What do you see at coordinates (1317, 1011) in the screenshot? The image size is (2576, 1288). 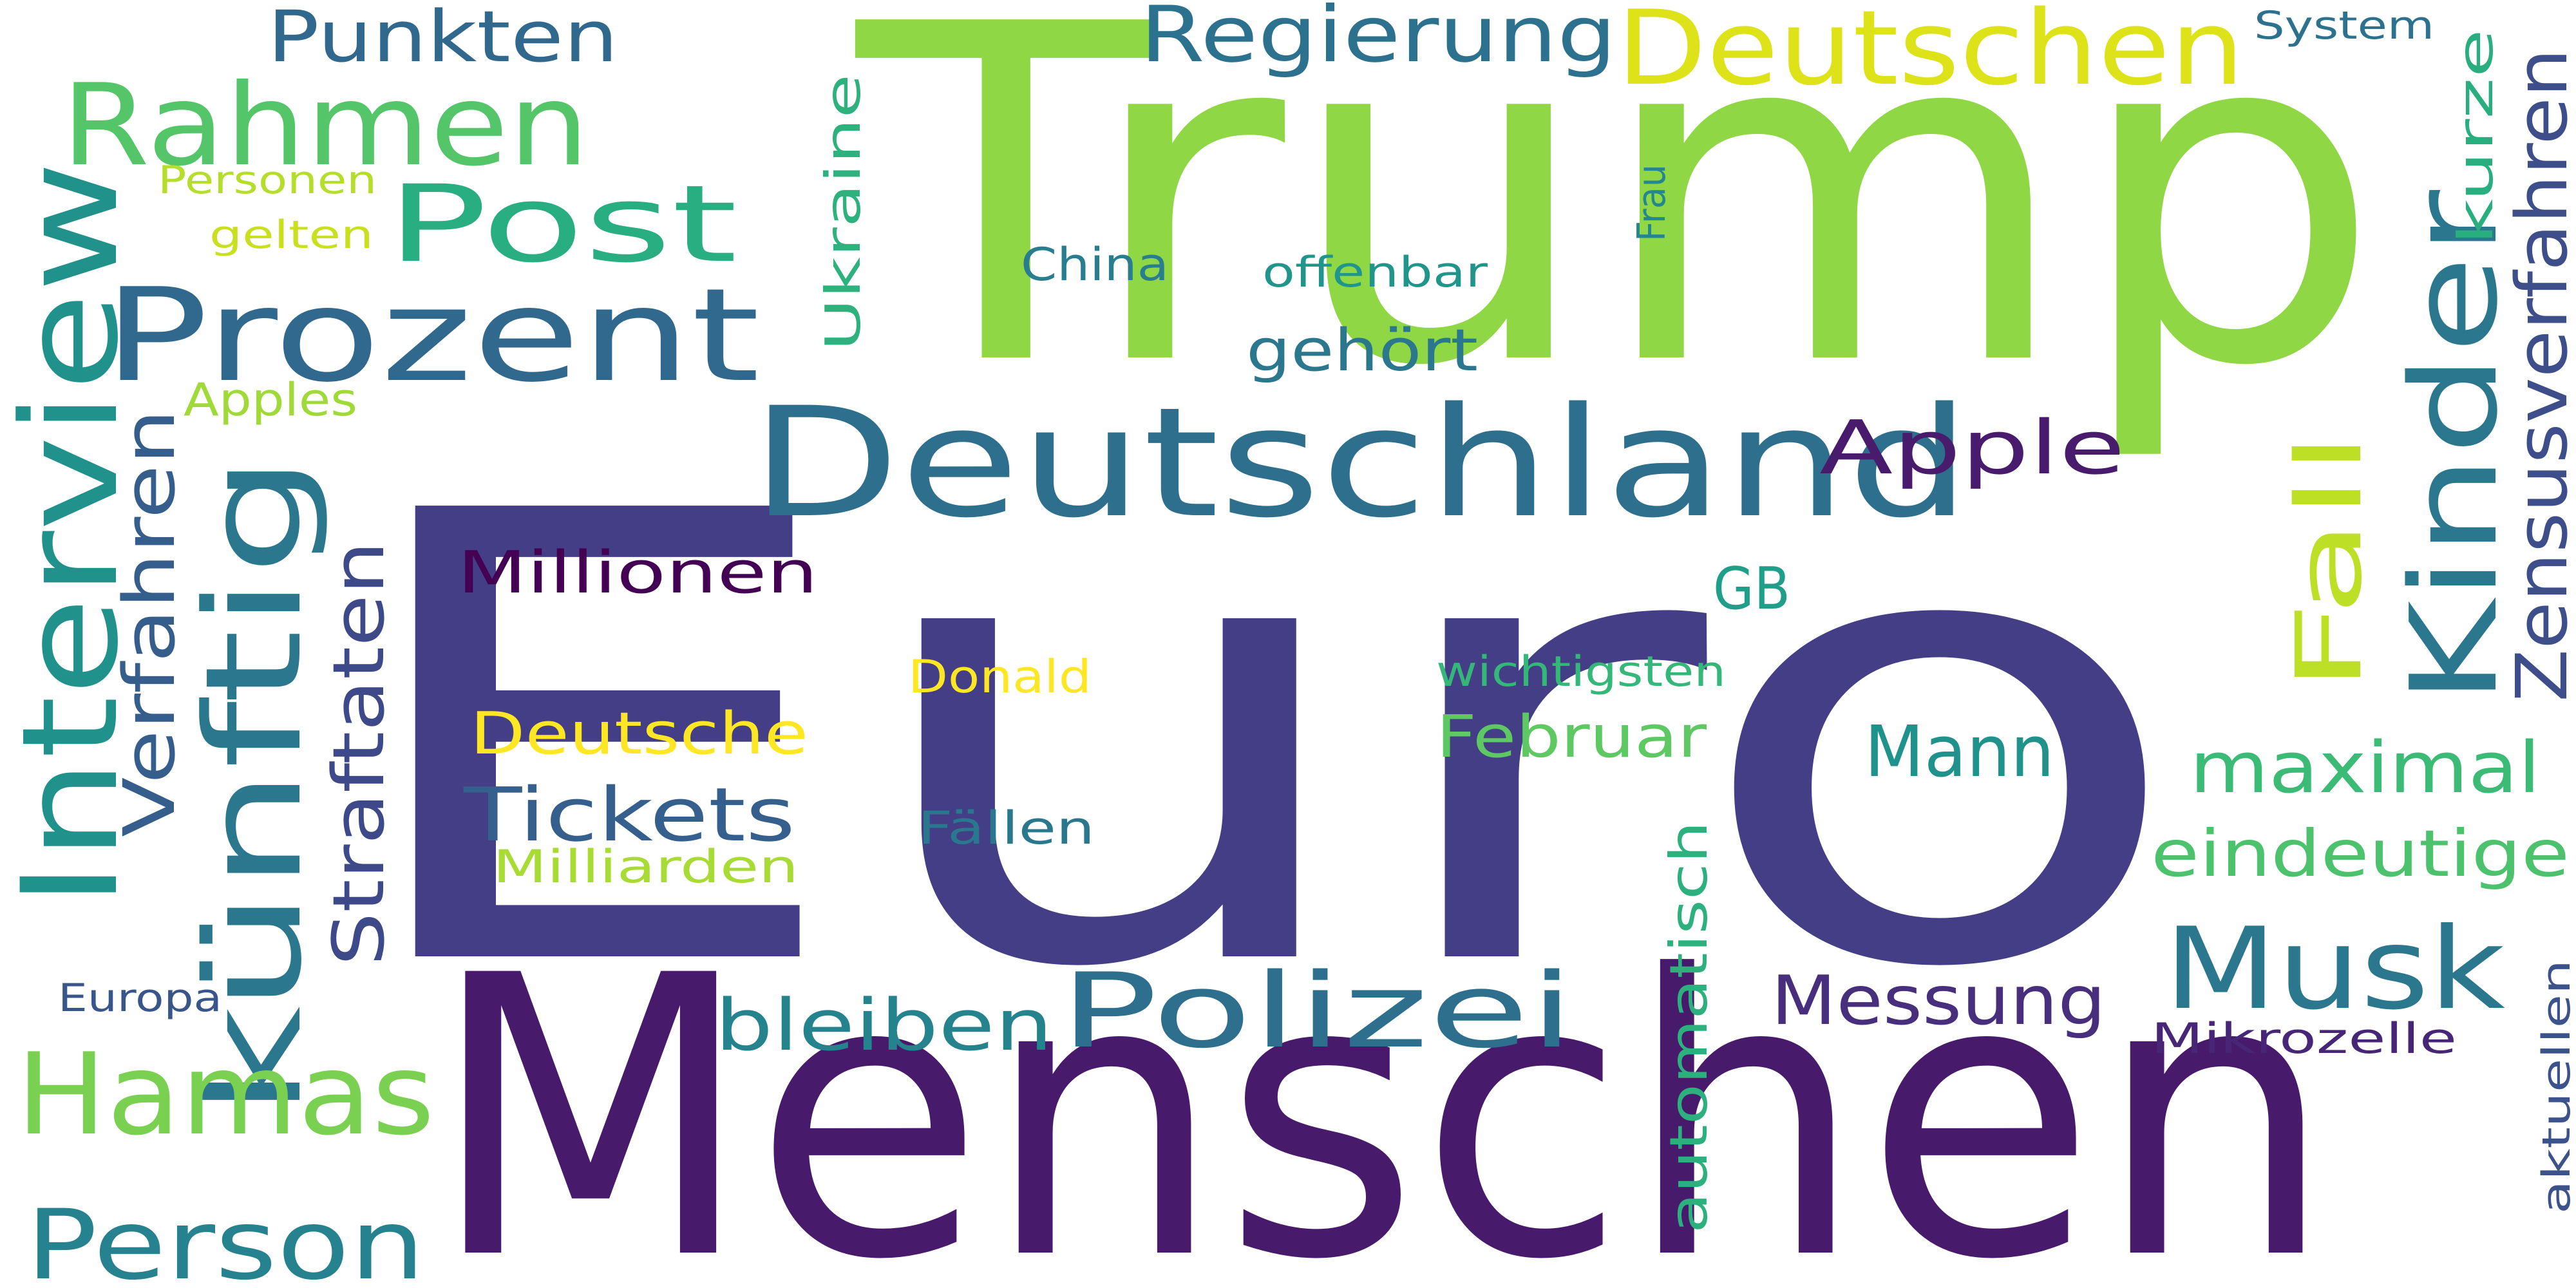 I see `word-polizei: Polizei` at bounding box center [1317, 1011].